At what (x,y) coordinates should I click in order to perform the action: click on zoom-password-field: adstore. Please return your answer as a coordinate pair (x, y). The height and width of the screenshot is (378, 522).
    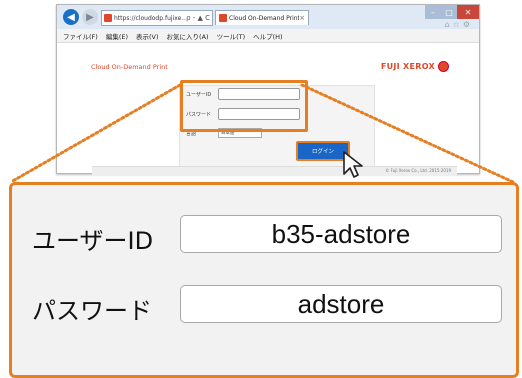
    Looking at the image, I should click on (341, 304).